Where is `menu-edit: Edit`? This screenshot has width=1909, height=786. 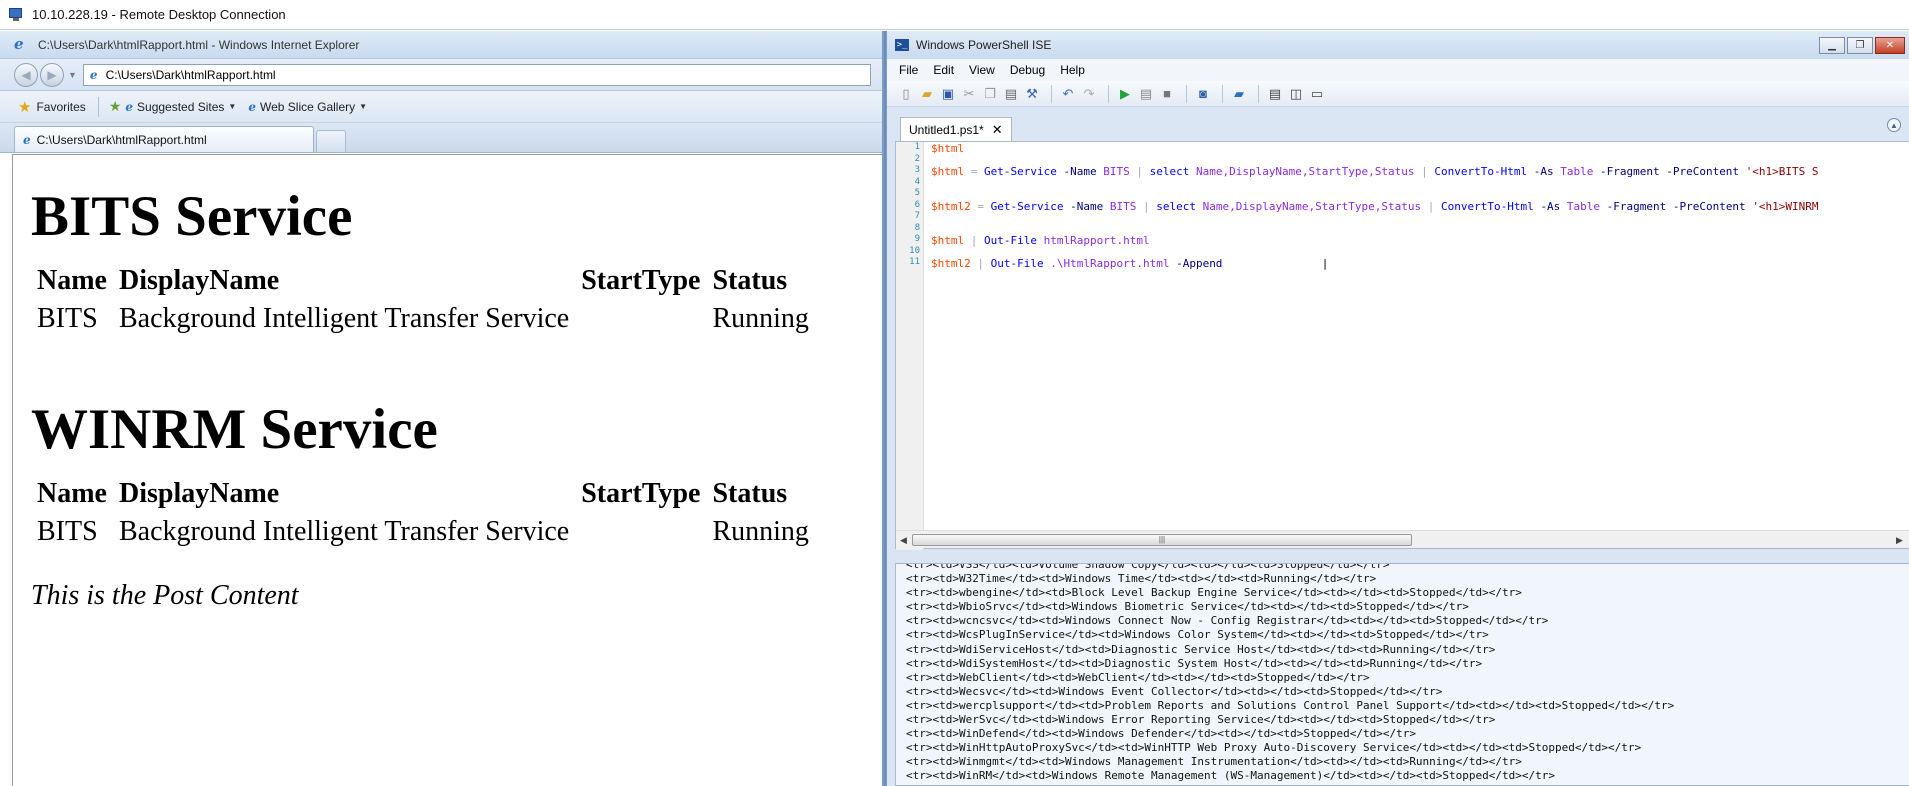
menu-edit: Edit is located at coordinates (943, 70).